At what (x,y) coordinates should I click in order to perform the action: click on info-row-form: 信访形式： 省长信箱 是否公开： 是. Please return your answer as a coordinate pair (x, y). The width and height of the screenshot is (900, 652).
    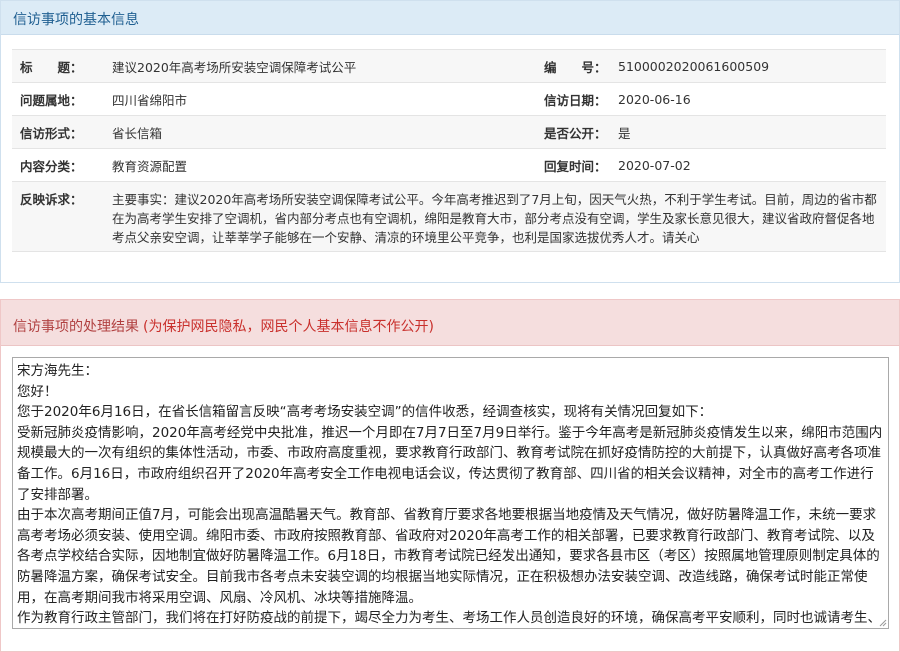
    Looking at the image, I should click on (449, 132).